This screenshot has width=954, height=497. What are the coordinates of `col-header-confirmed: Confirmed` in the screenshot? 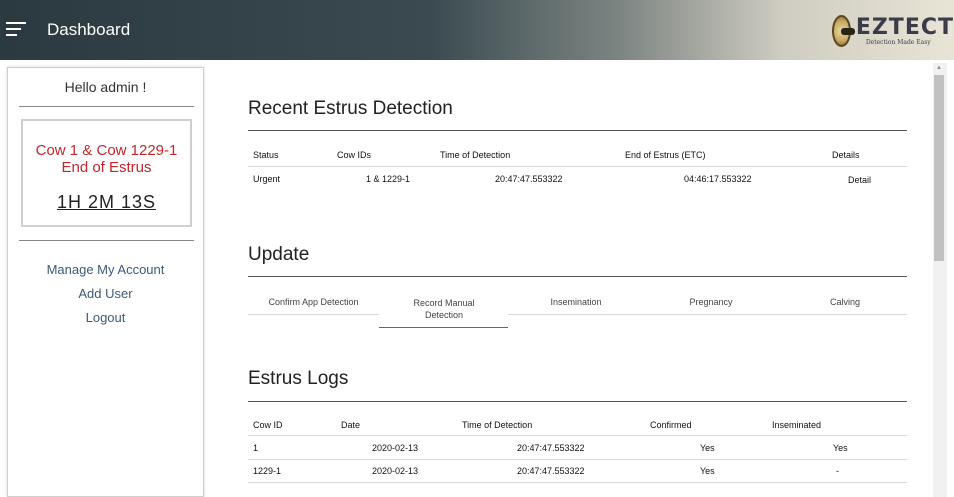 It's located at (671, 425).